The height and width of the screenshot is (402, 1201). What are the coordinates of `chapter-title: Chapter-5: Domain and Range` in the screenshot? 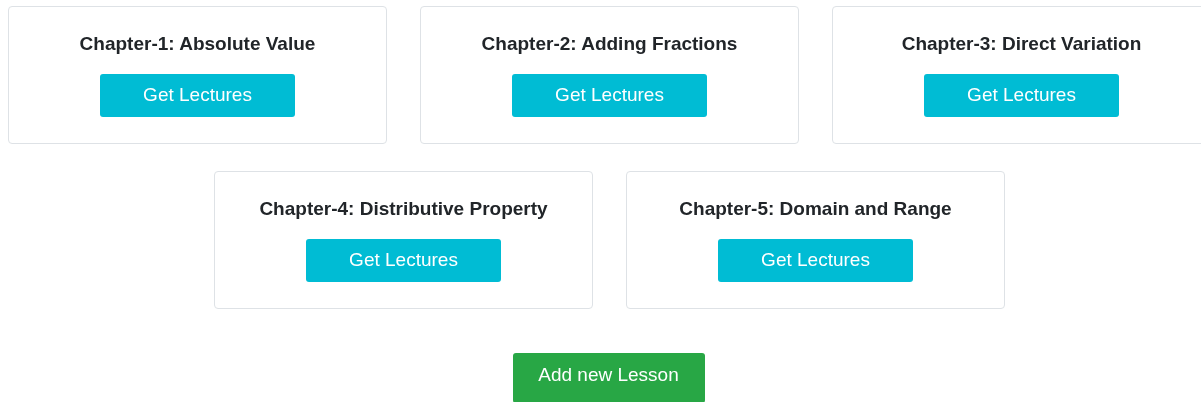 It's located at (815, 209).